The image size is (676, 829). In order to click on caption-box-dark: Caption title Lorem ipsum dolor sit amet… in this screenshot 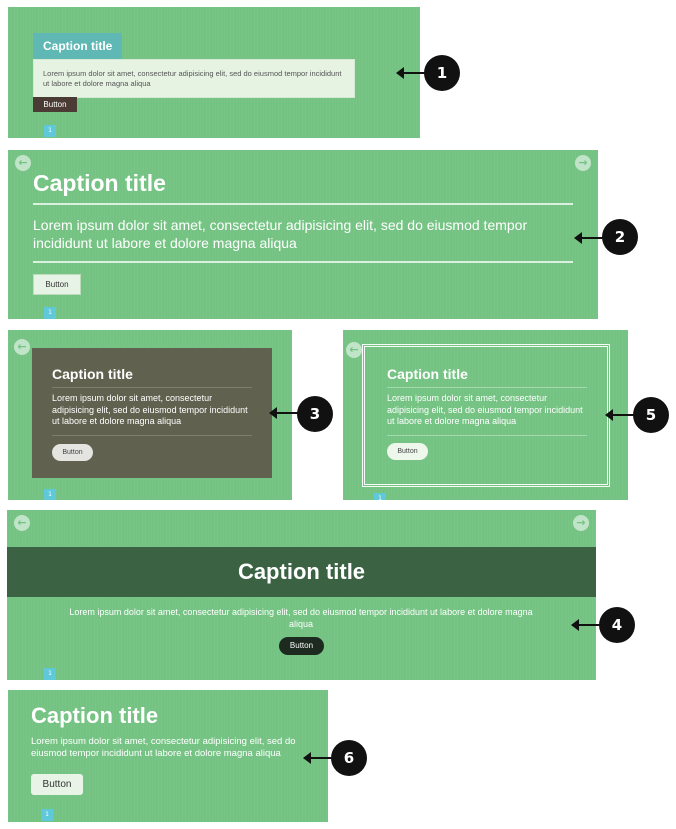, I will do `click(152, 413)`.